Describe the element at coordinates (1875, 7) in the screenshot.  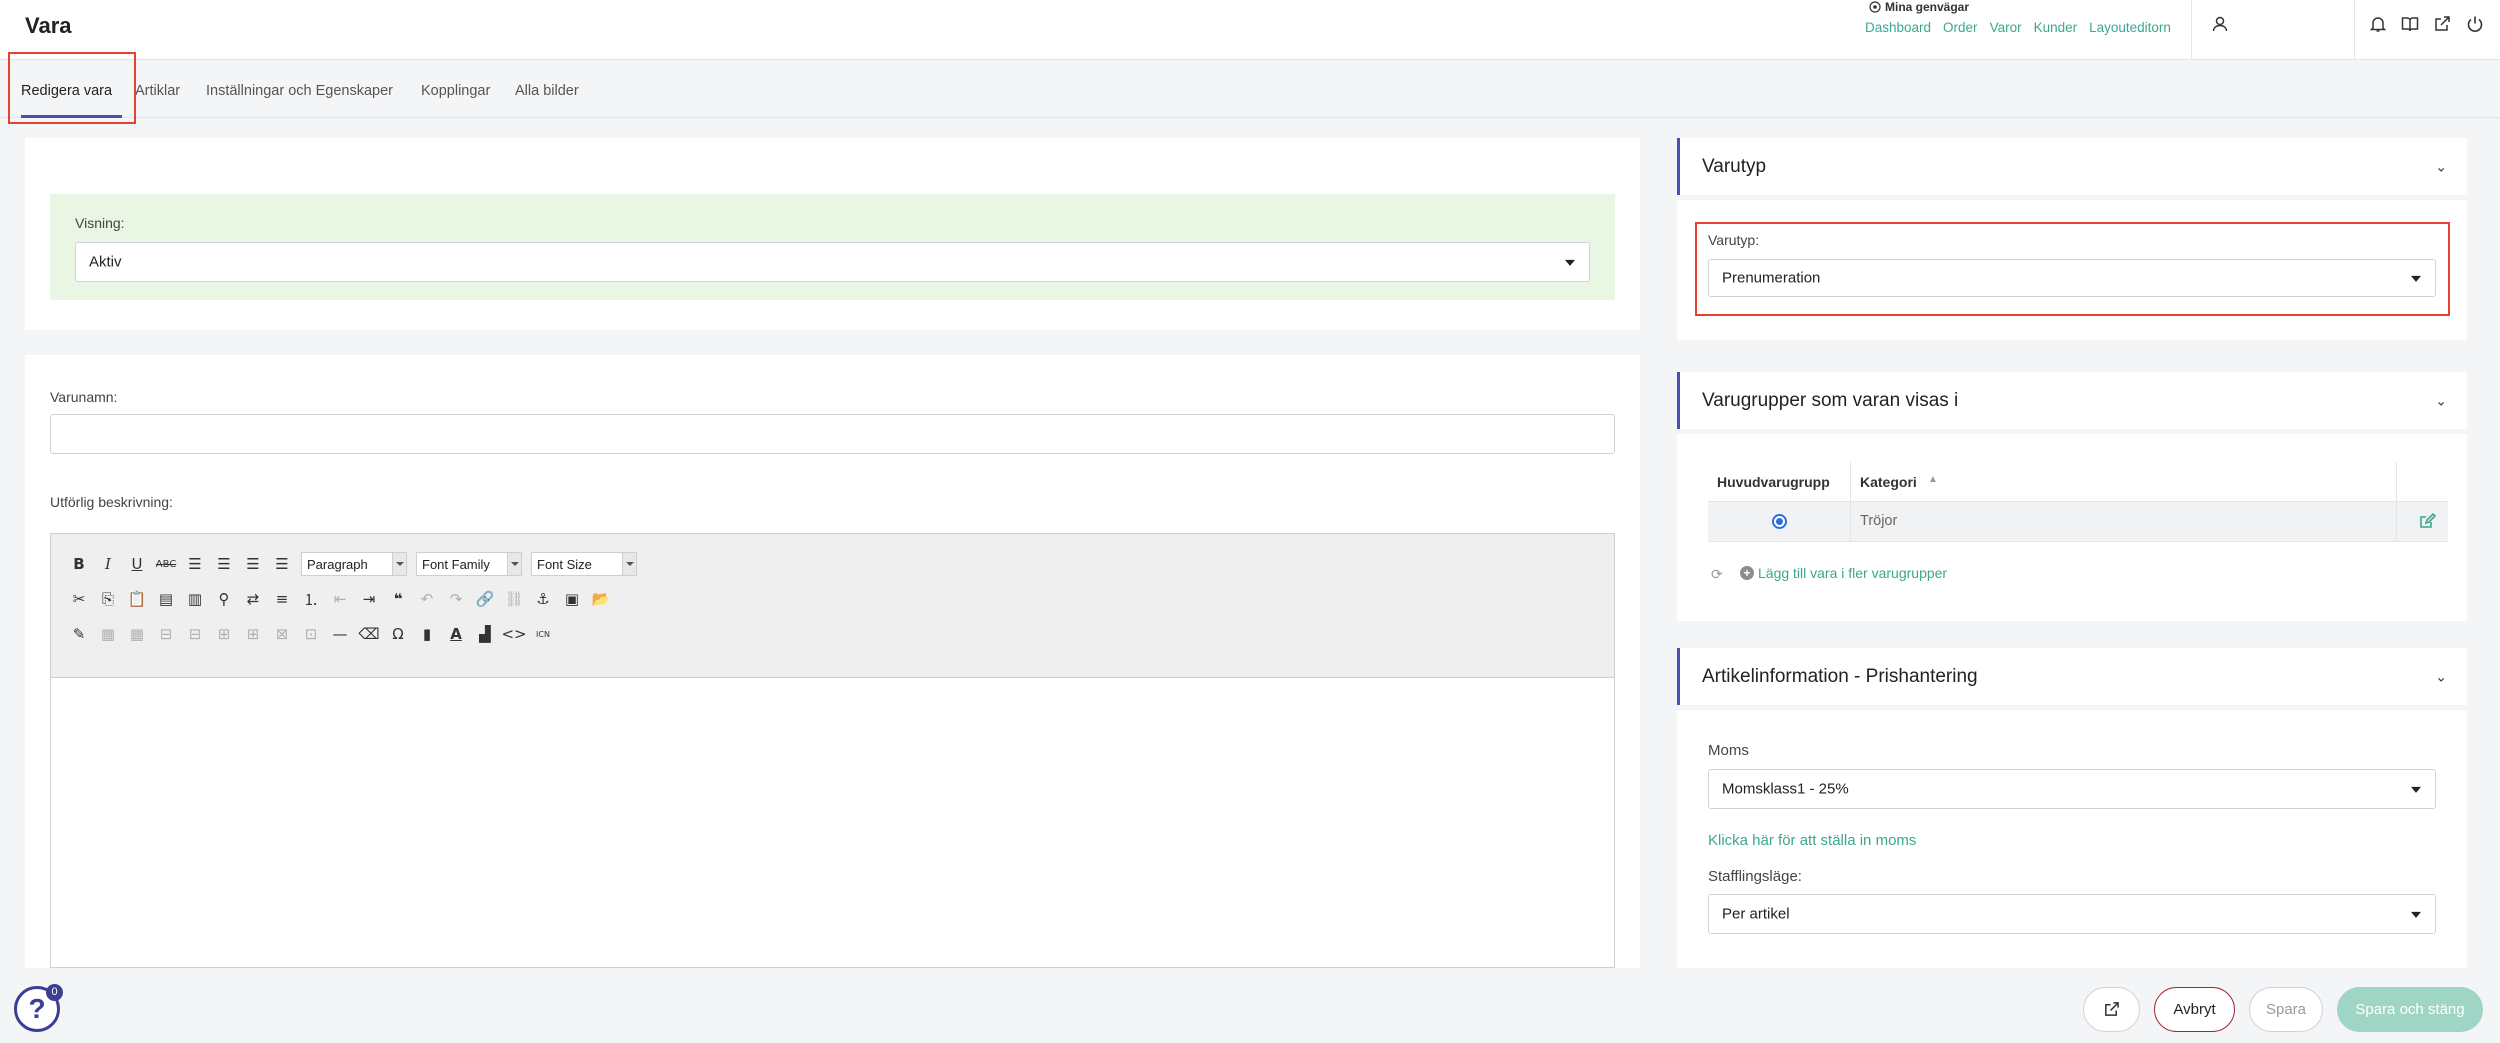
I see `star-circle-icon` at that location.